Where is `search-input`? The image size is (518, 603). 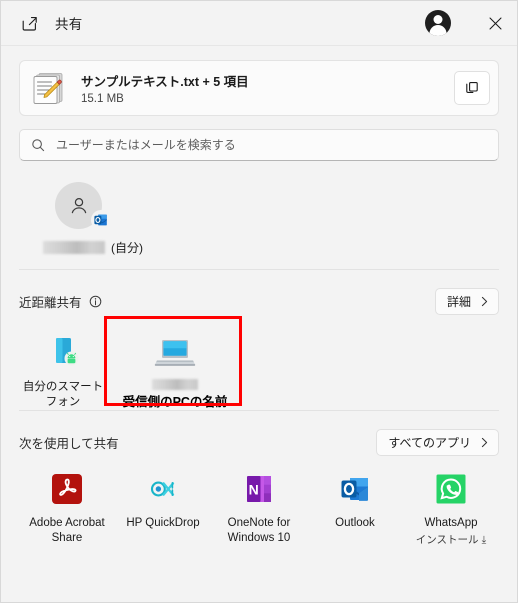 search-input is located at coordinates (272, 145).